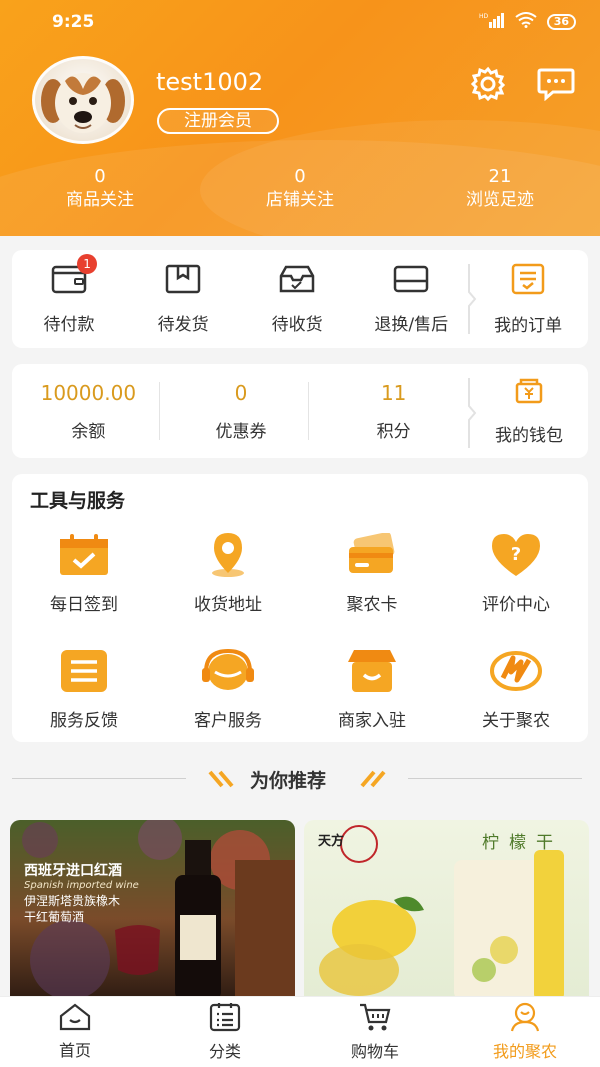 This screenshot has width=600, height=1067. Describe the element at coordinates (54, 917) in the screenshot. I see `wine-line2: 干红葡萄酒` at that location.